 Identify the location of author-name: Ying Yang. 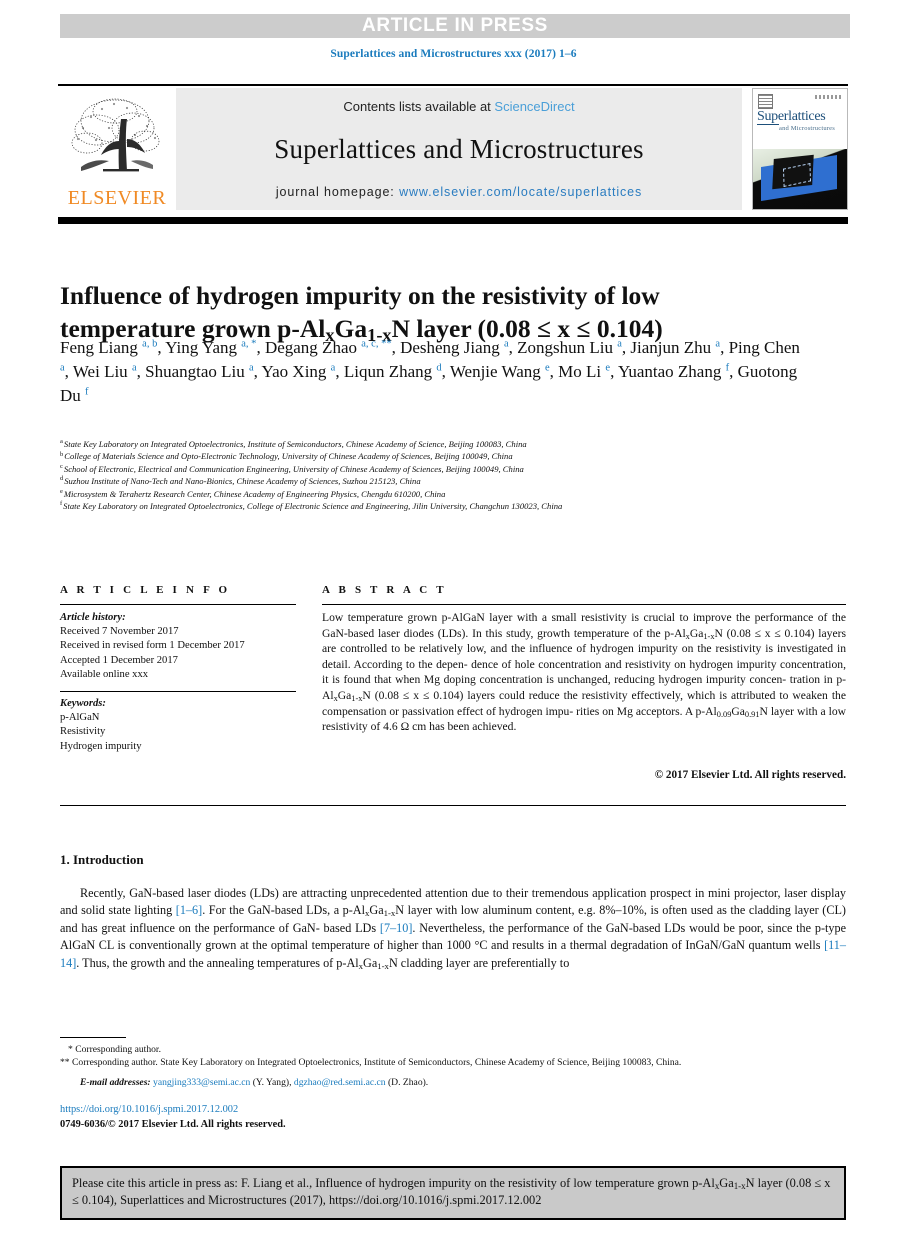
(203, 347).